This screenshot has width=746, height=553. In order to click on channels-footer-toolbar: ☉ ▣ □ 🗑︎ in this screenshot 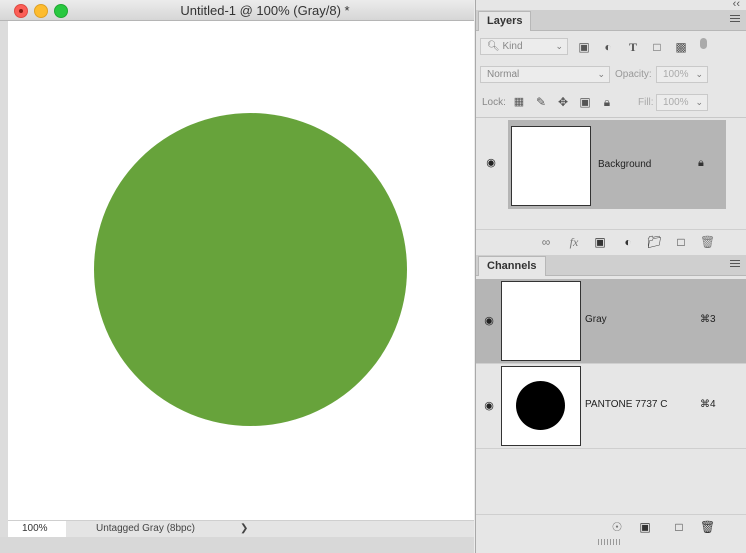, I will do `click(611, 527)`.